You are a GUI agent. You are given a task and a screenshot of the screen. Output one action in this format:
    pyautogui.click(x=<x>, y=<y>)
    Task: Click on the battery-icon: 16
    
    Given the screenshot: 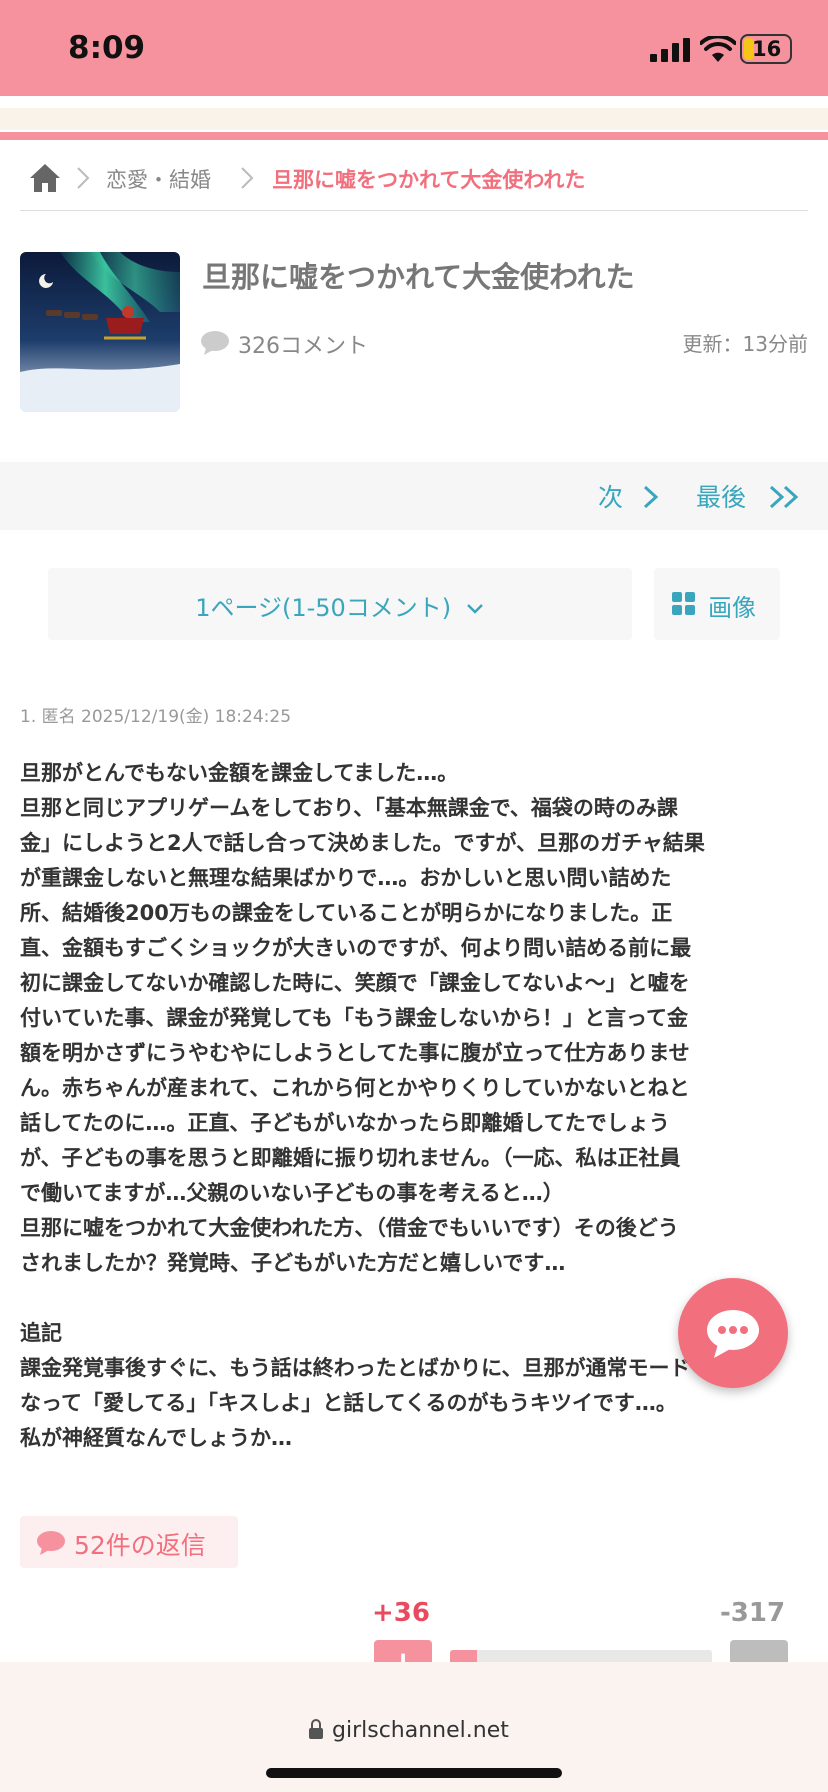 What is the action you would take?
    pyautogui.click(x=766, y=49)
    